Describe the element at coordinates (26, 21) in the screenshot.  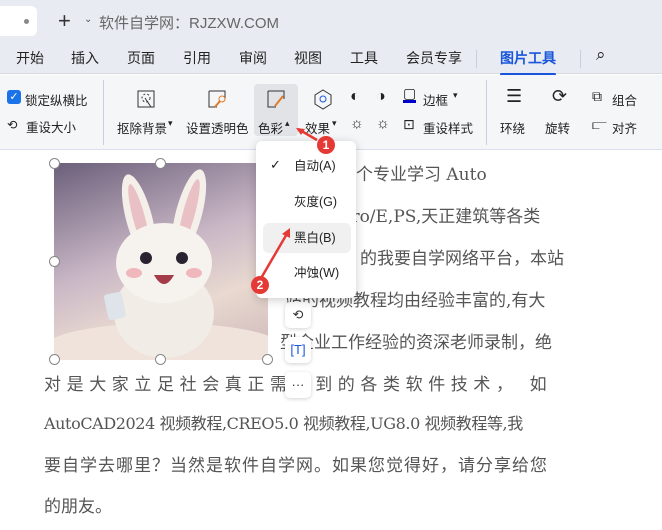
I see `unsaved-dot-icon` at that location.